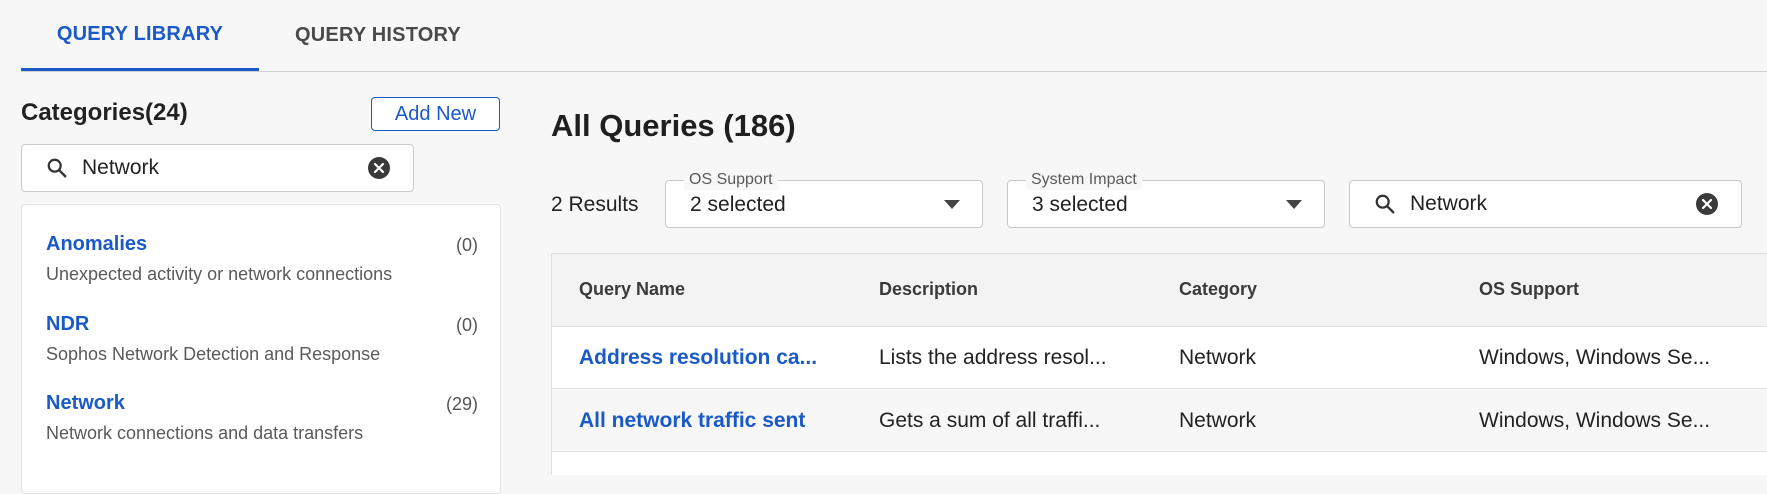 This screenshot has height=494, width=1767. Describe the element at coordinates (205, 433) in the screenshot. I see `category-description: Network connections and data transfers` at that location.